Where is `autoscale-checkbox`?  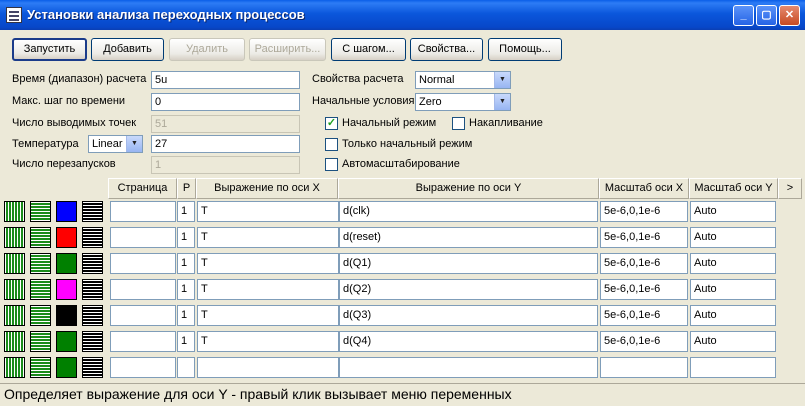 autoscale-checkbox is located at coordinates (331, 164).